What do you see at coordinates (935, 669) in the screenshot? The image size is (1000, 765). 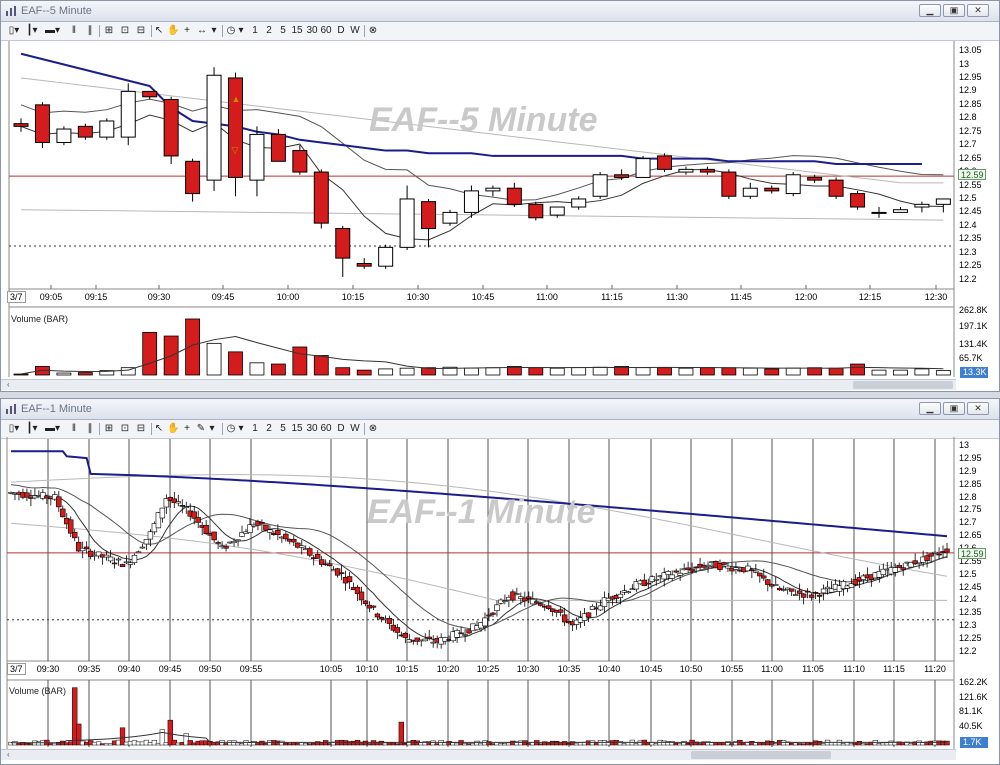 I see `time-tick: 11:20` at bounding box center [935, 669].